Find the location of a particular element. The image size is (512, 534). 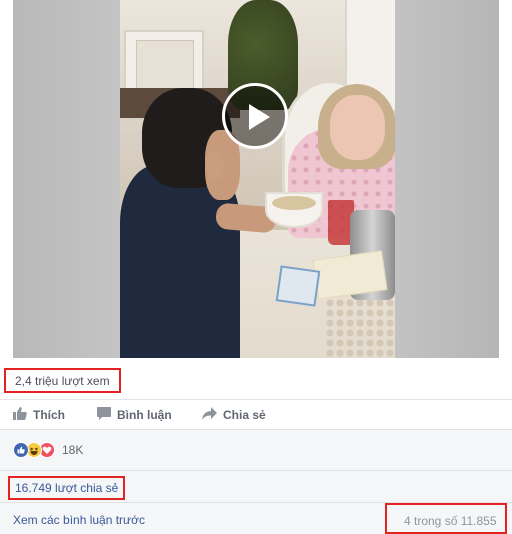

scene-phone-box is located at coordinates (298, 286).